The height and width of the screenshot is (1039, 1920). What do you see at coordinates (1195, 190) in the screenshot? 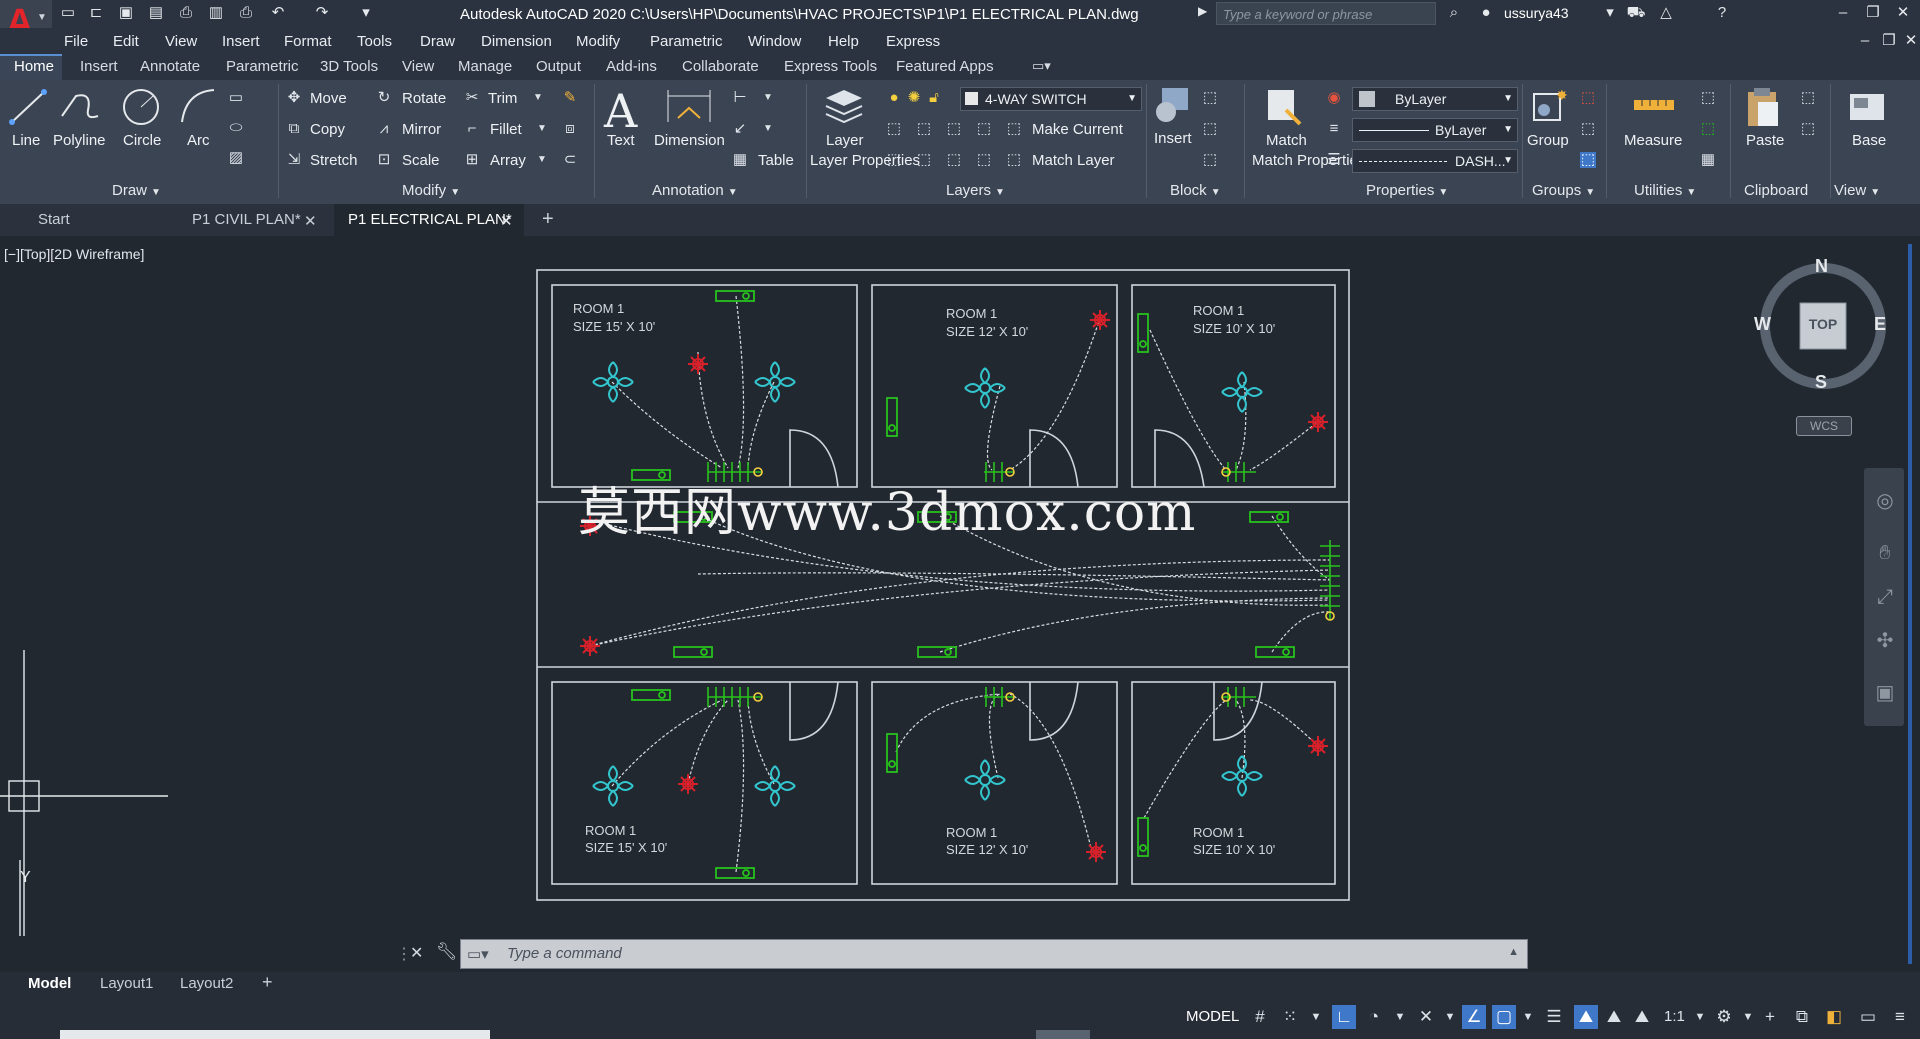
I see `panel-title-block: Block ▼` at bounding box center [1195, 190].